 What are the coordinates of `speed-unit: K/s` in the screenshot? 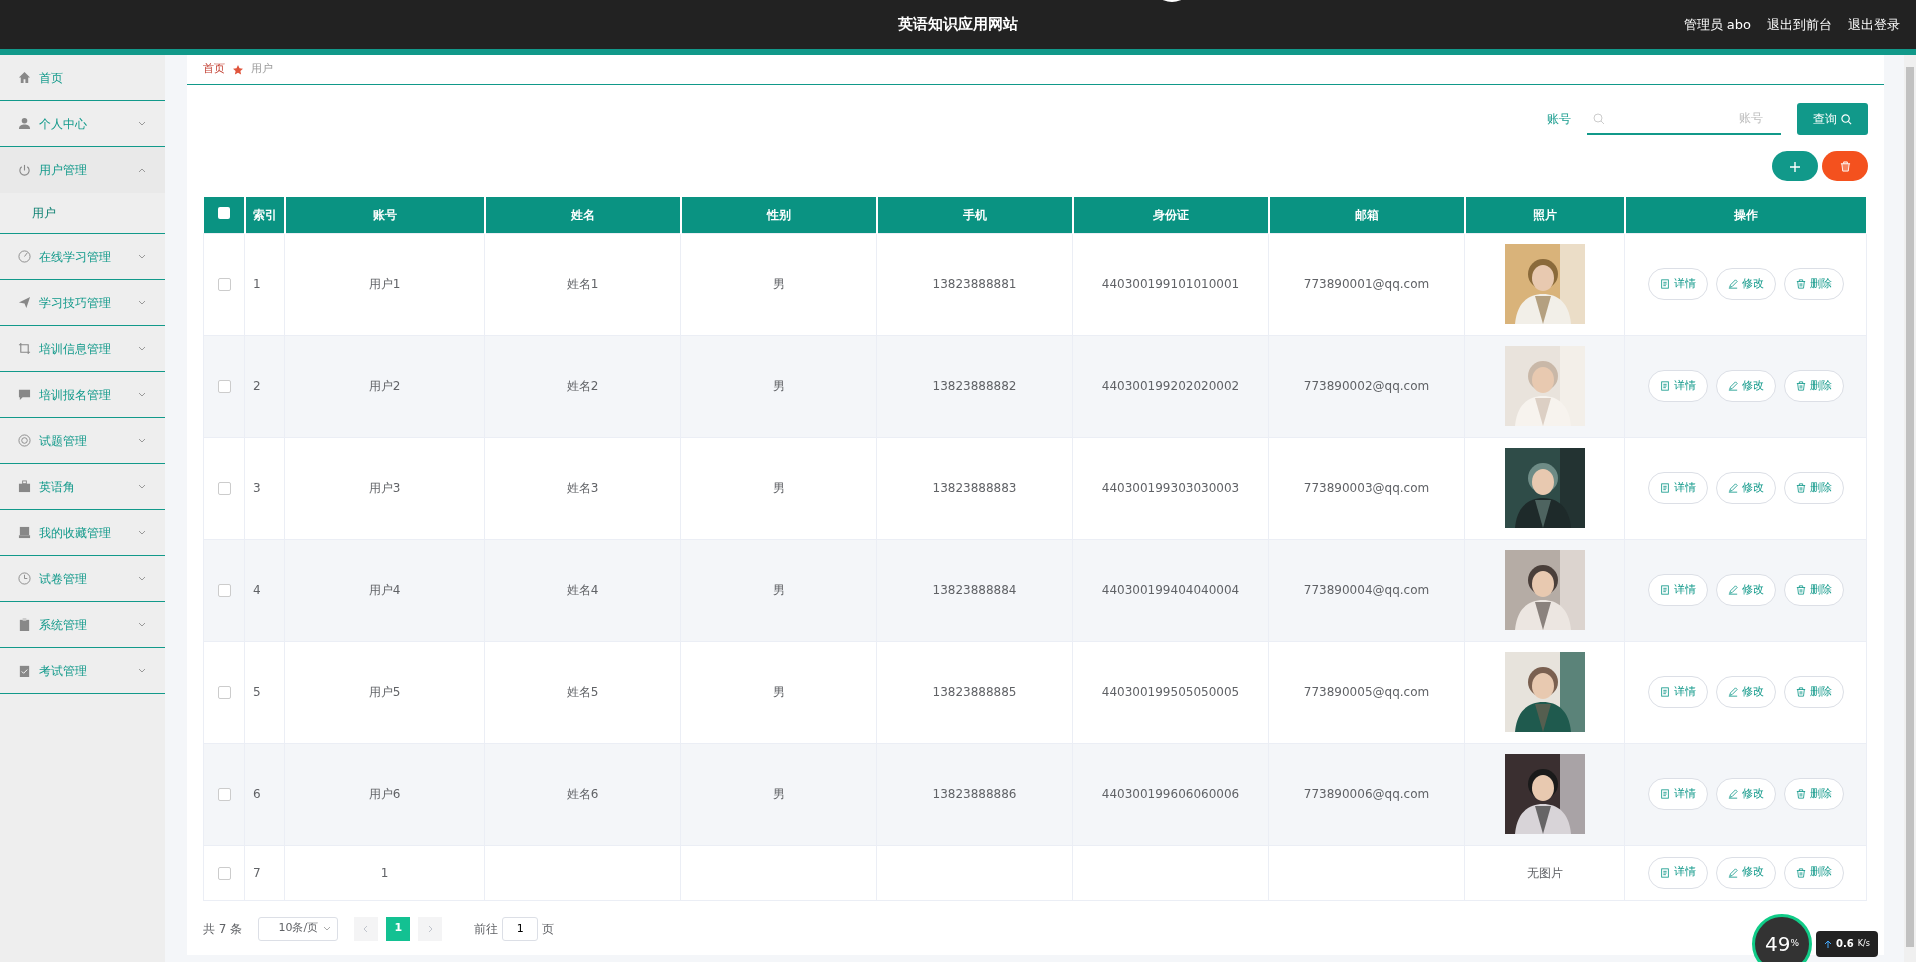 It's located at (1863, 943).